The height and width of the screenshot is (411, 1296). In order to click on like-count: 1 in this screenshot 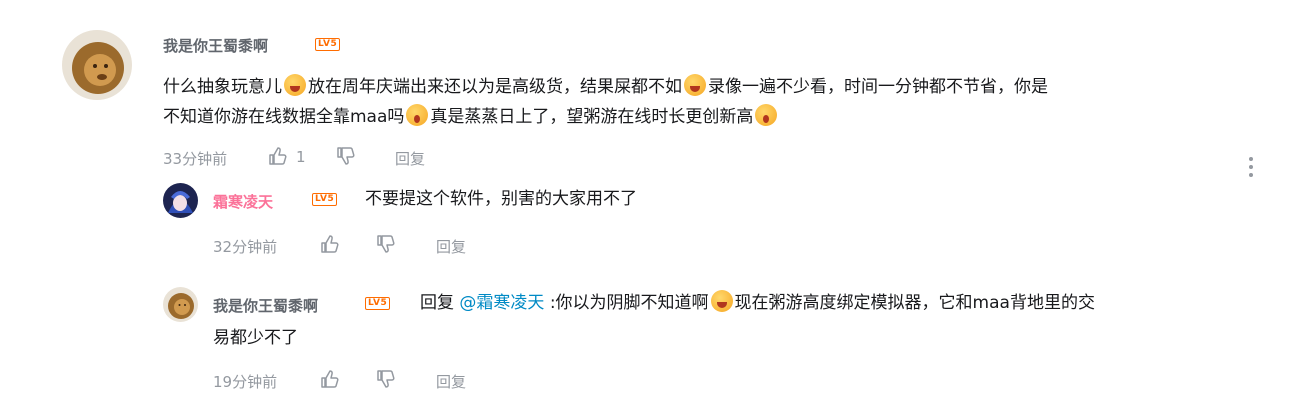, I will do `click(301, 157)`.